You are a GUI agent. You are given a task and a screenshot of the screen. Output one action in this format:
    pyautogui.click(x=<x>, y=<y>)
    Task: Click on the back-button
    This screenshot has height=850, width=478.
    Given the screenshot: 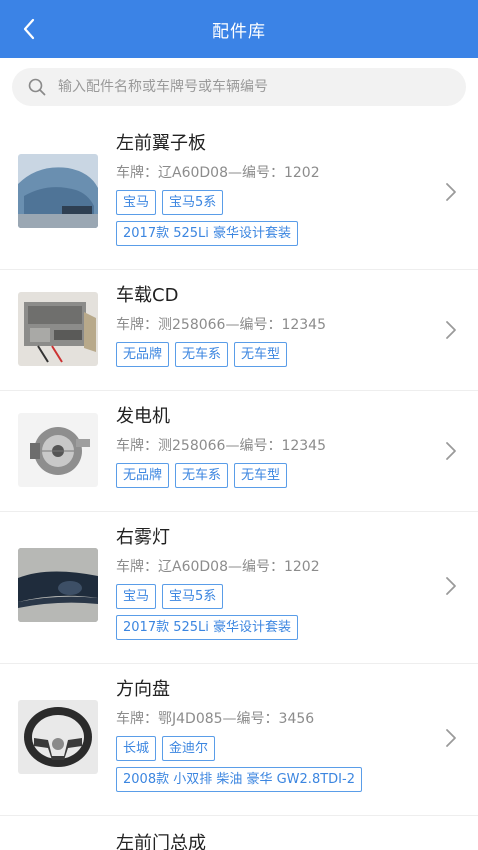 What is the action you would take?
    pyautogui.click(x=29, y=29)
    